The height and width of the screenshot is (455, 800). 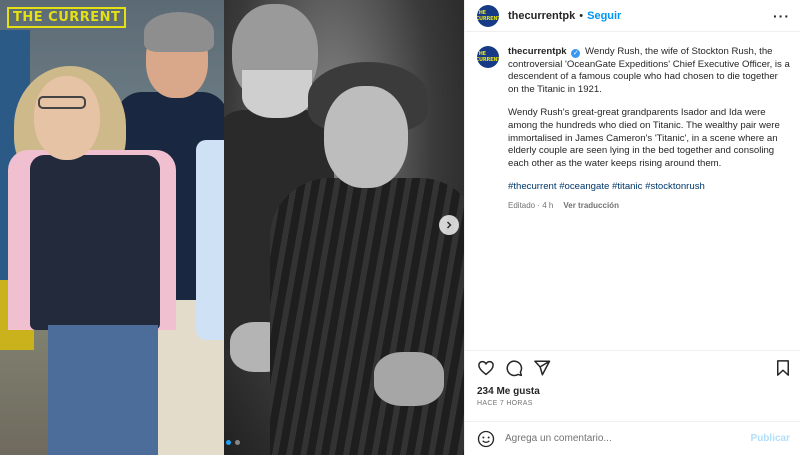 I want to click on comment-form: Publicar, so click(x=632, y=438).